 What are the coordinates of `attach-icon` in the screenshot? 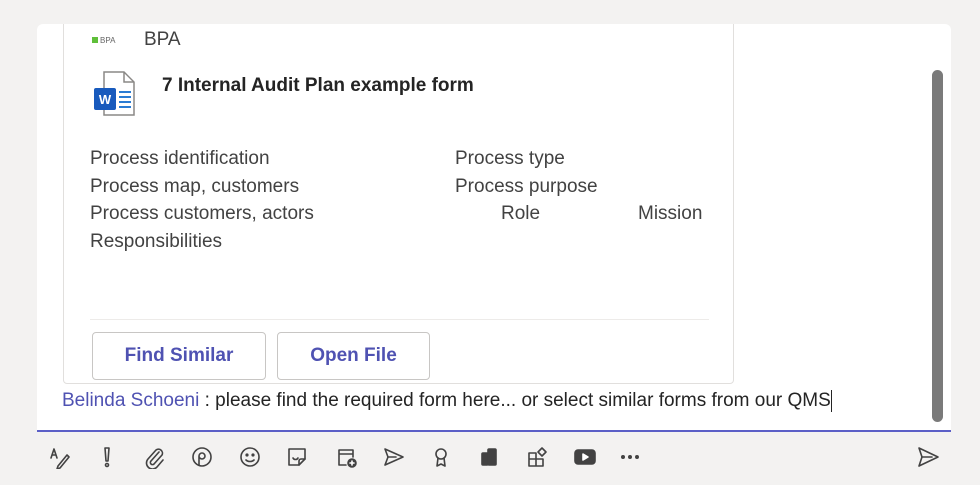 It's located at (154, 457).